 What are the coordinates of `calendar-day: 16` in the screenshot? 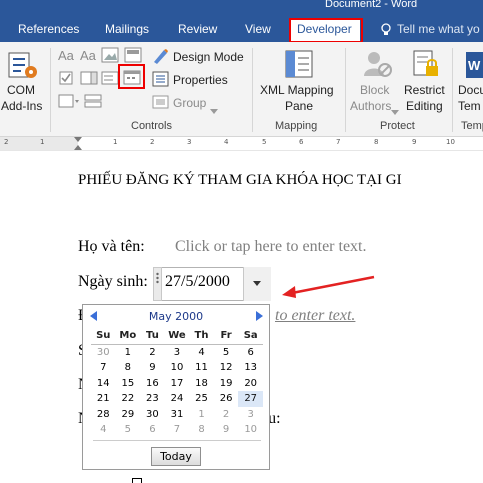 It's located at (152, 384).